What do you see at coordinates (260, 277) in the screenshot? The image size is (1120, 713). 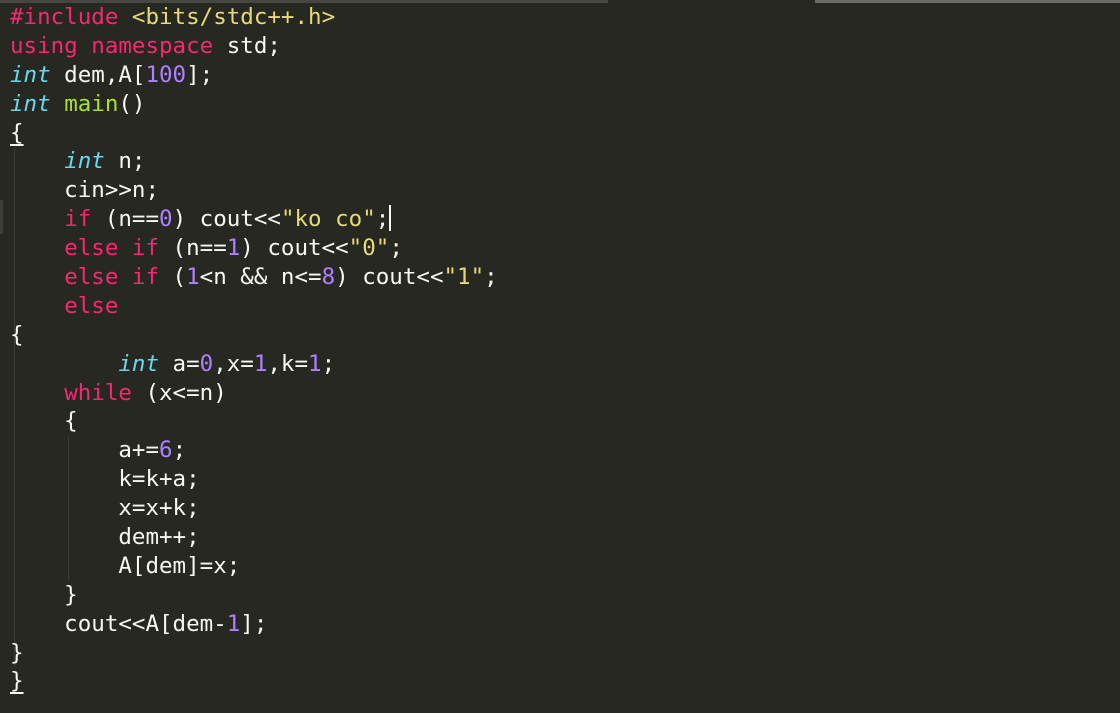 I see `code-token: <n && n<=` at bounding box center [260, 277].